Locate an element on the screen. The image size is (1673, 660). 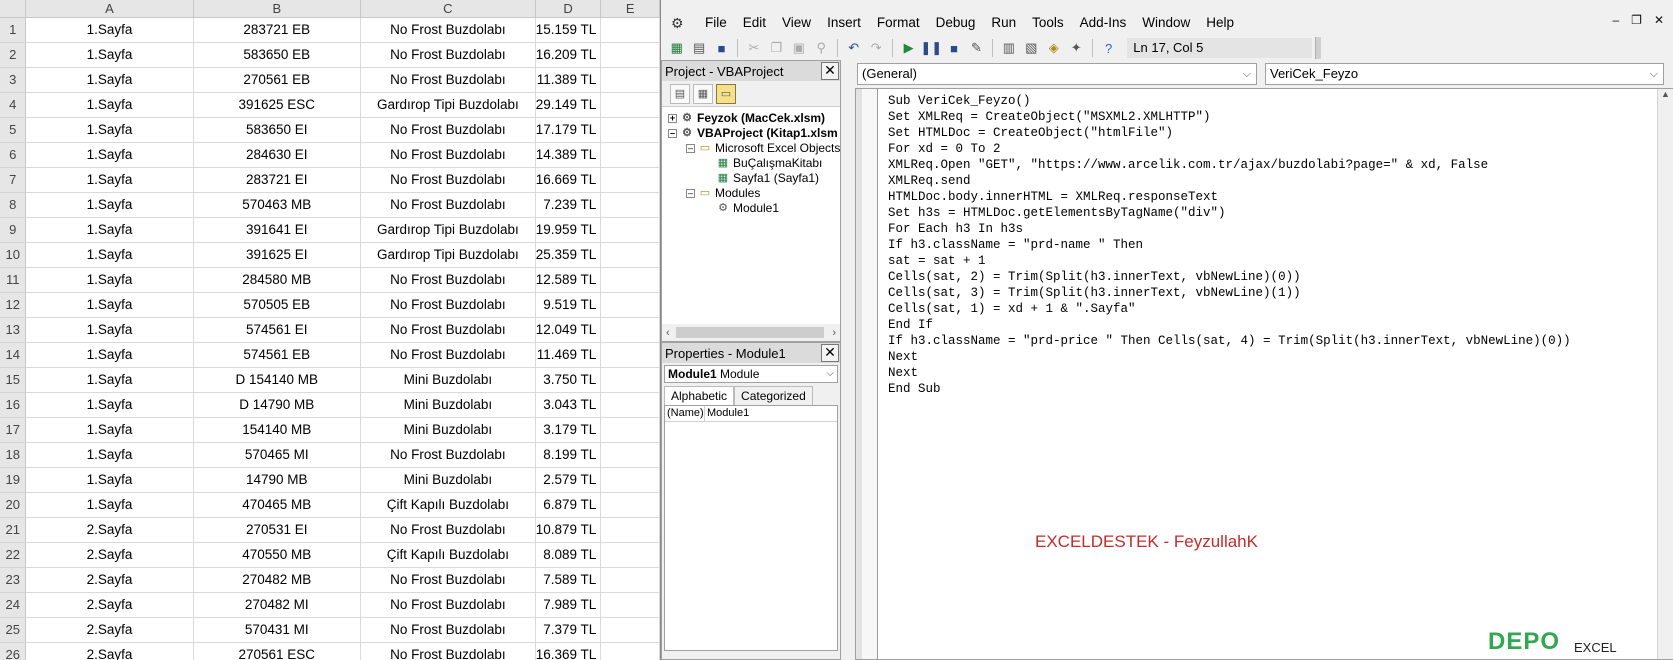
cell-b: 570505 EB is located at coordinates (277, 305).